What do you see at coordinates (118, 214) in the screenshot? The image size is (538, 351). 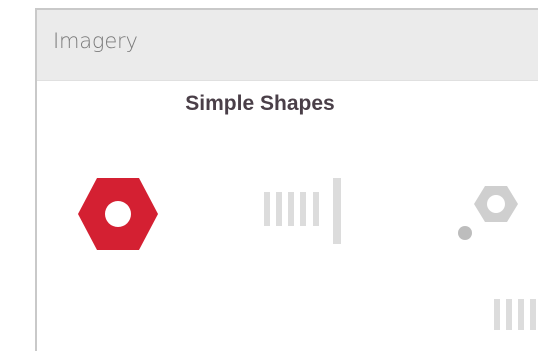 I see `hexagon-nut-icon` at bounding box center [118, 214].